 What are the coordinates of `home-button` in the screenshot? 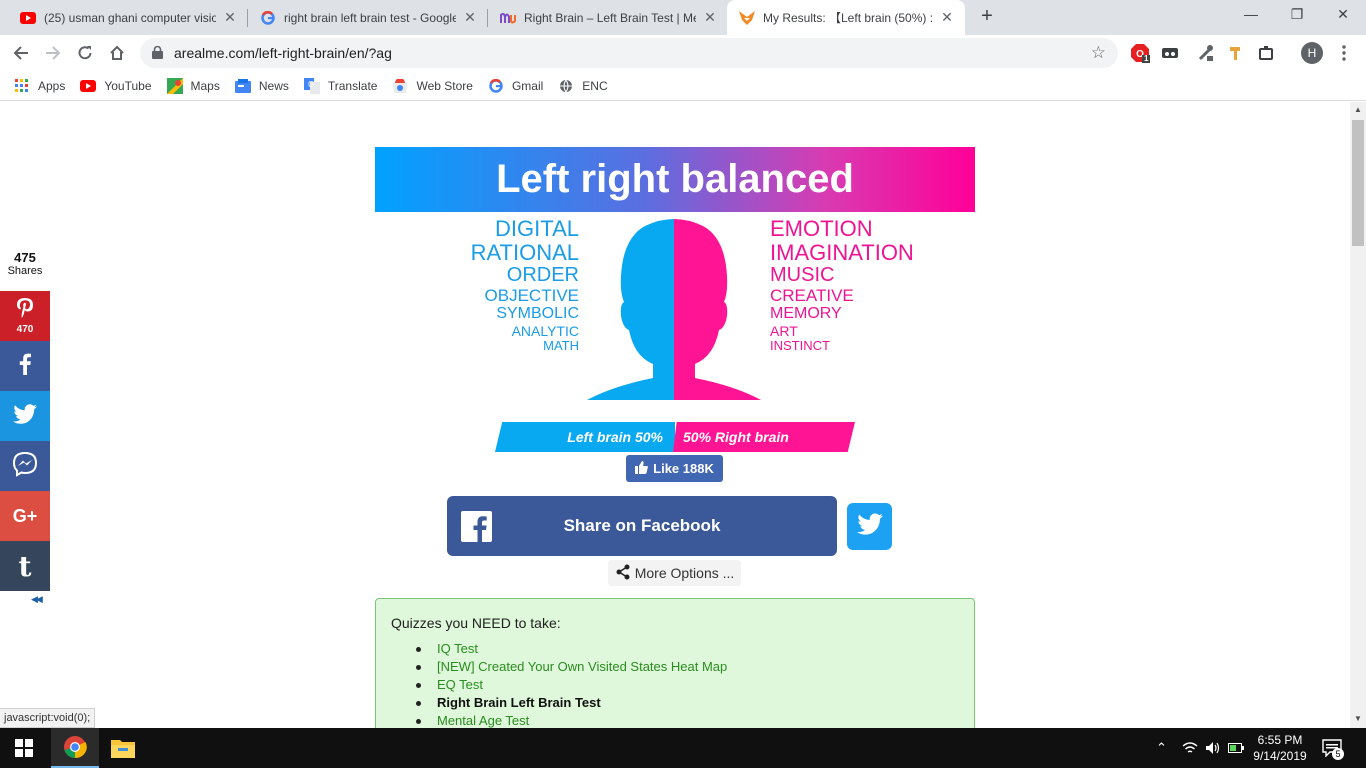 It's located at (117, 53).